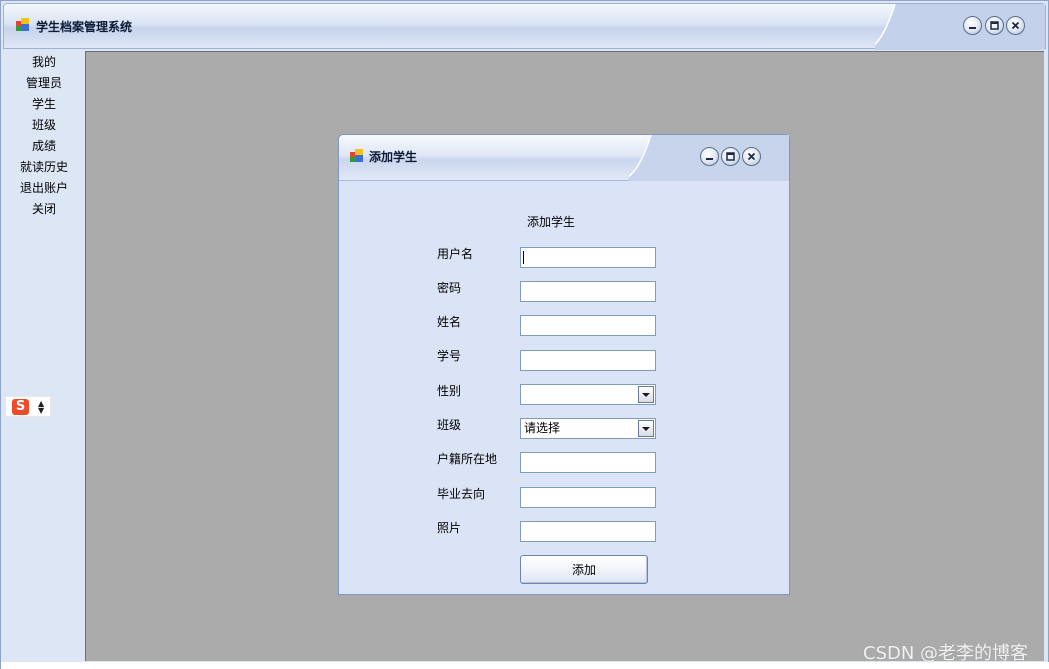 This screenshot has width=1049, height=669. What do you see at coordinates (449, 356) in the screenshot?
I see `student-id-label: 学号` at bounding box center [449, 356].